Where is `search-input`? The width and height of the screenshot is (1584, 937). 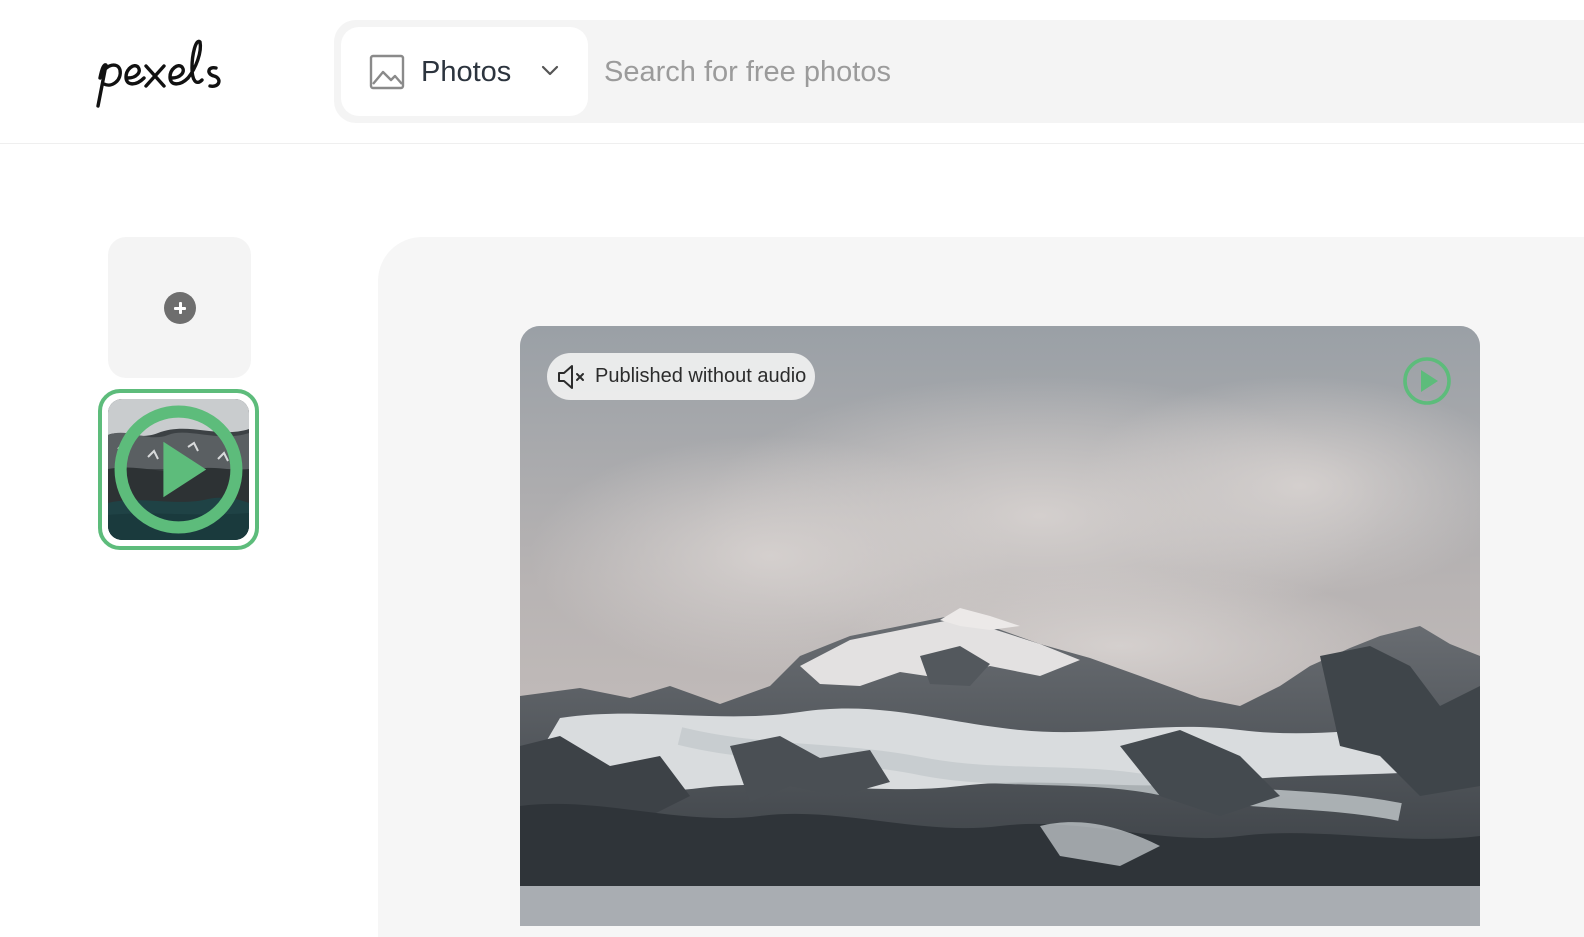 search-input is located at coordinates (1054, 72).